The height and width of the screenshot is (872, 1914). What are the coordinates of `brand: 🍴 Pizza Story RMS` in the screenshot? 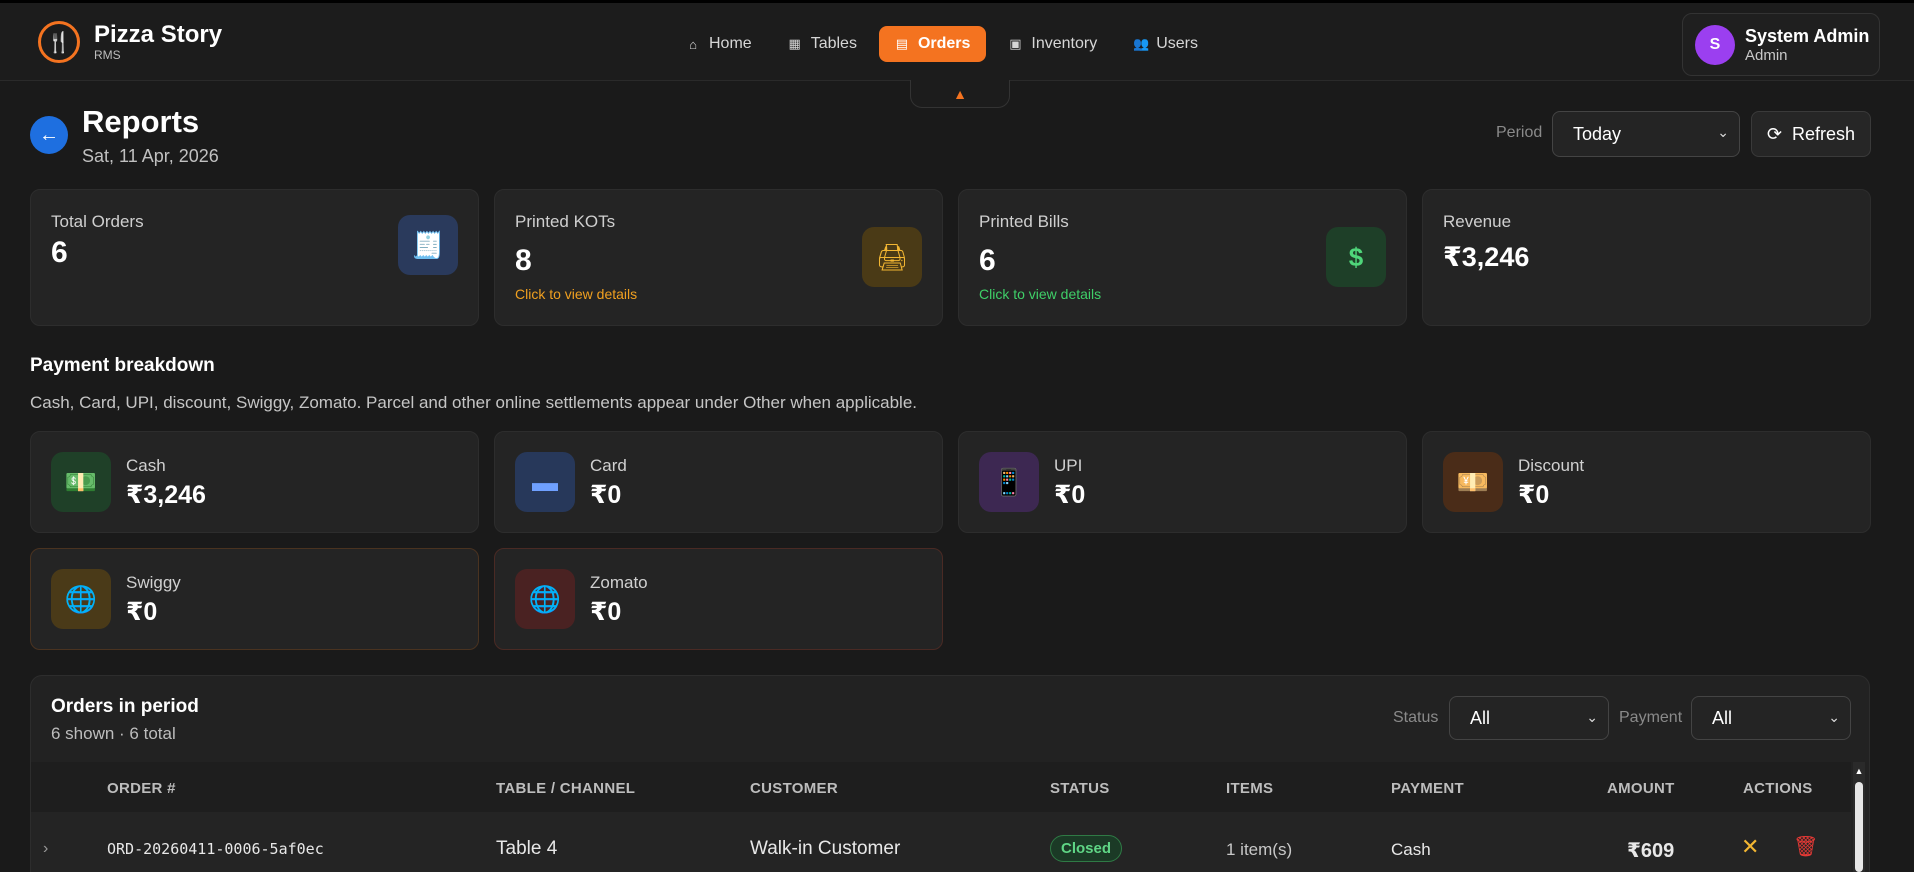 It's located at (130, 42).